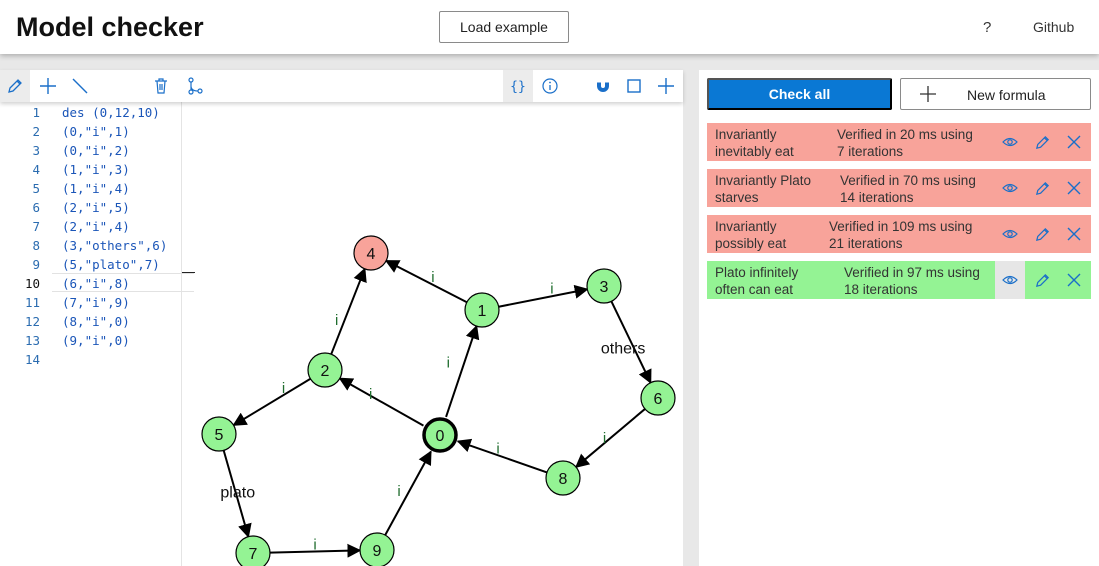 Image resolution: width=1099 pixels, height=566 pixels. I want to click on state-node-8: 8, so click(563, 478).